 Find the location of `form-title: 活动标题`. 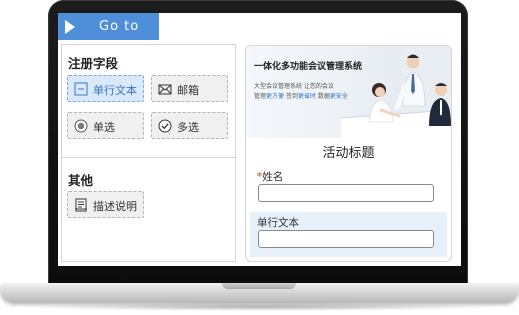

form-title: 活动标题 is located at coordinates (348, 153).